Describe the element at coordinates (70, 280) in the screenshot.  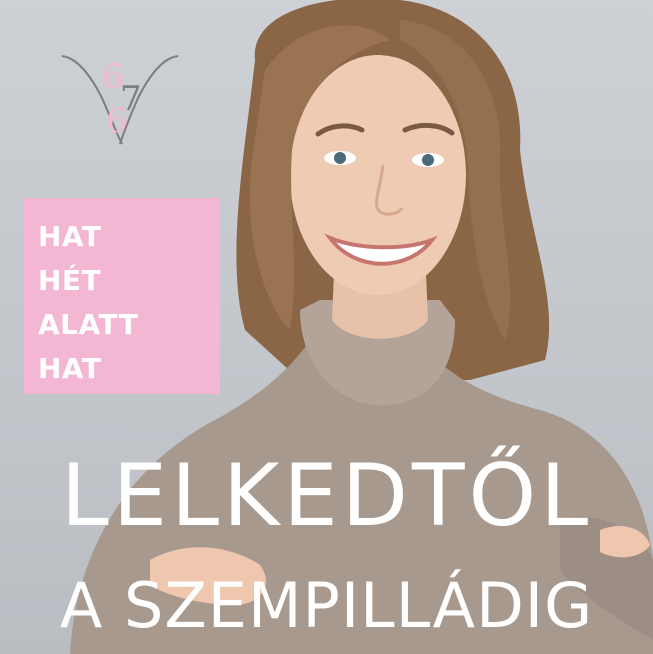
I see `tagline-line: HÉT` at that location.